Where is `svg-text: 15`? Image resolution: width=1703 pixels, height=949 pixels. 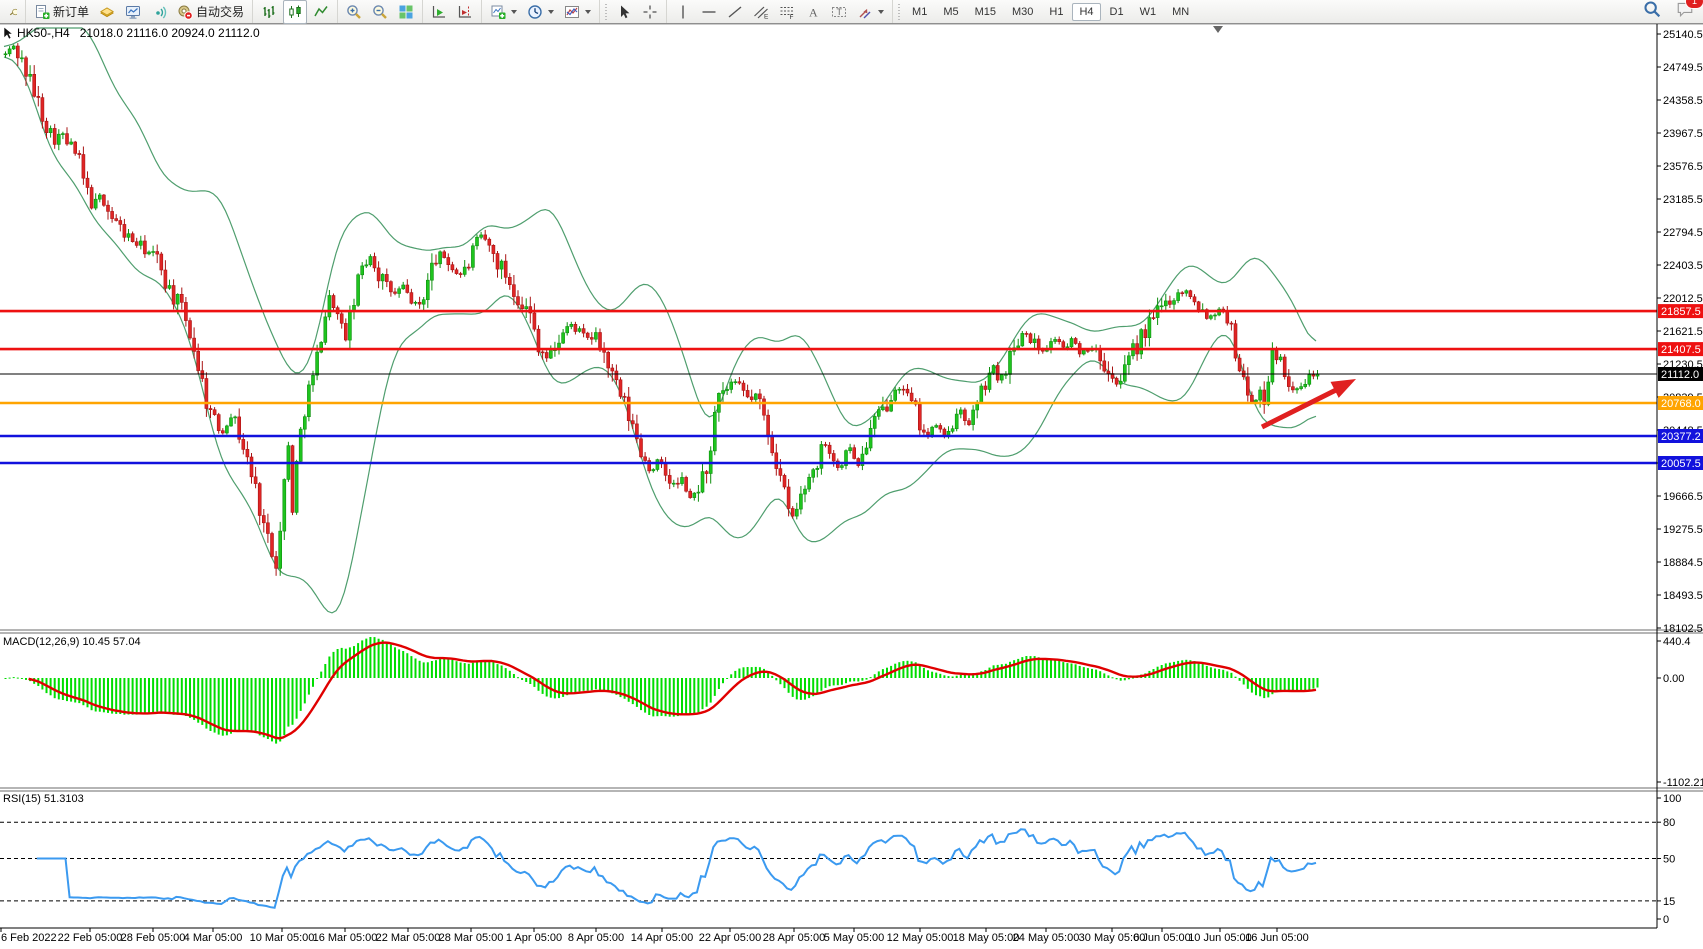 svg-text: 15 is located at coordinates (1669, 902).